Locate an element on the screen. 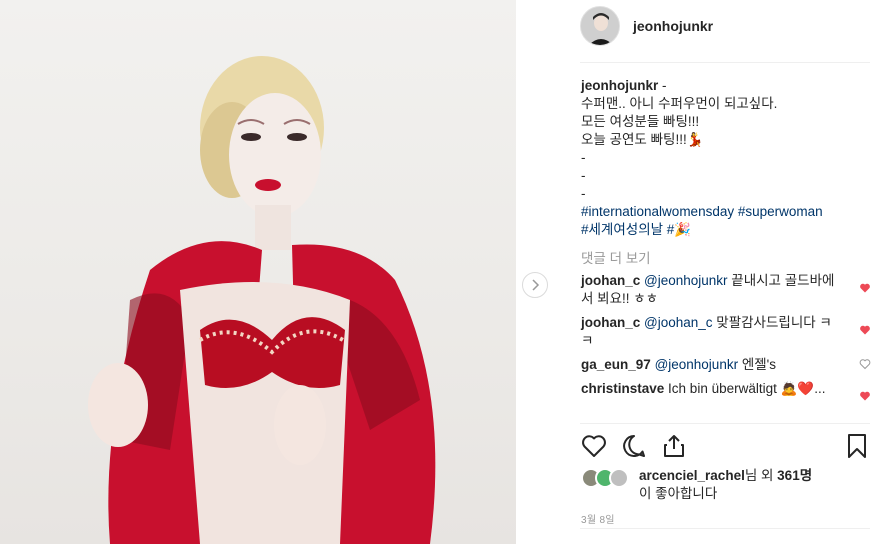 This screenshot has height=544, width=890. comment-text: ga_eun_97 @jeonhojunkr 엔젤's is located at coordinates (712, 365).